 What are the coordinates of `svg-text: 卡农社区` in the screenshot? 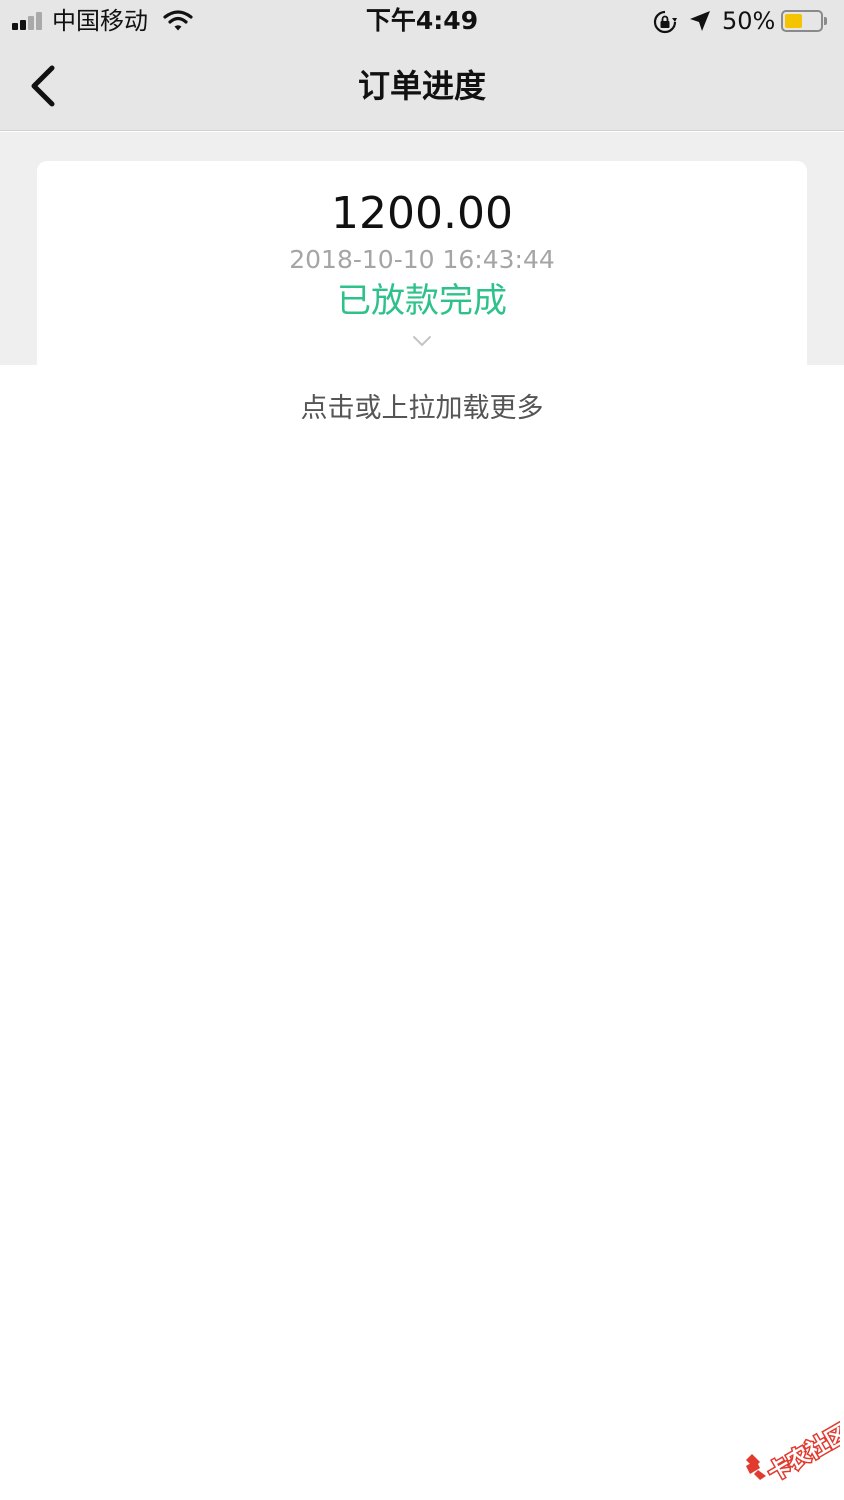 It's located at (801, 1451).